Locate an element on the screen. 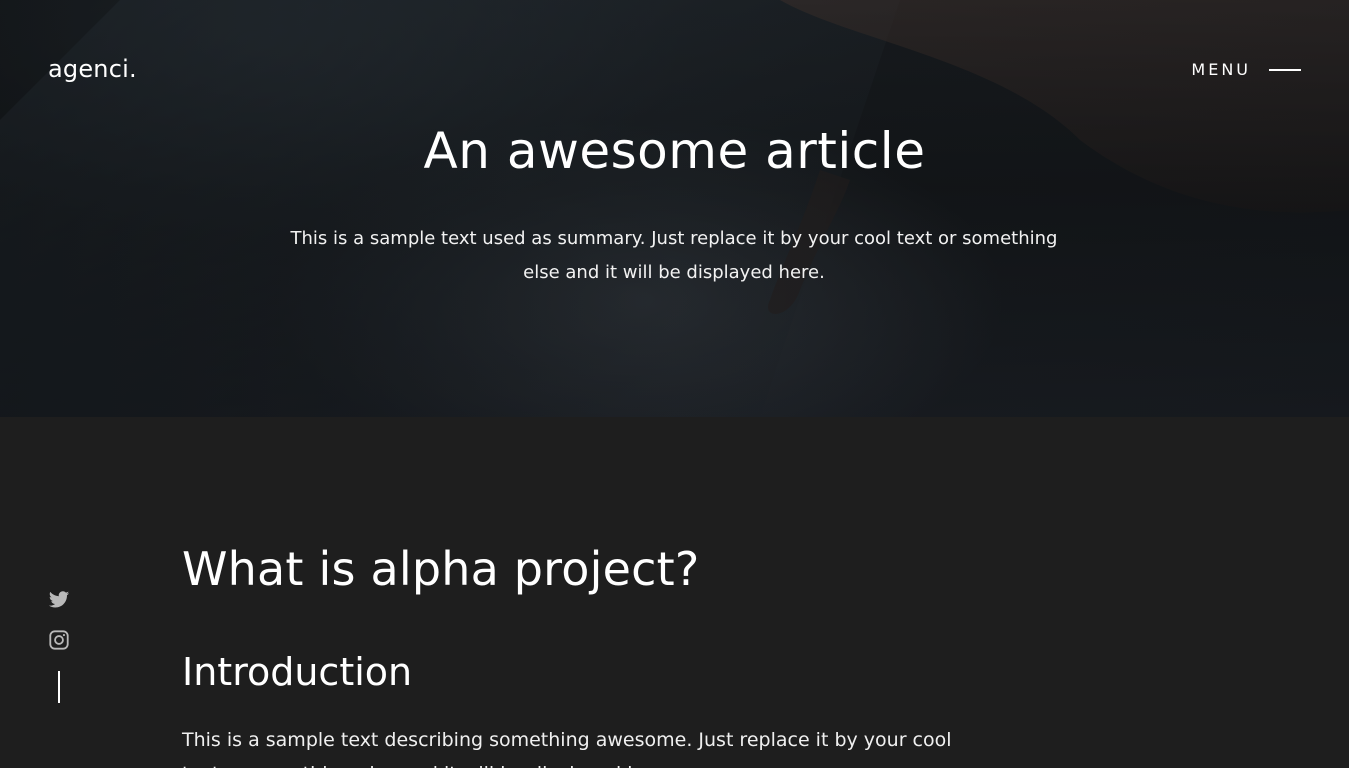  hero-title: An awesome article is located at coordinates (674, 151).